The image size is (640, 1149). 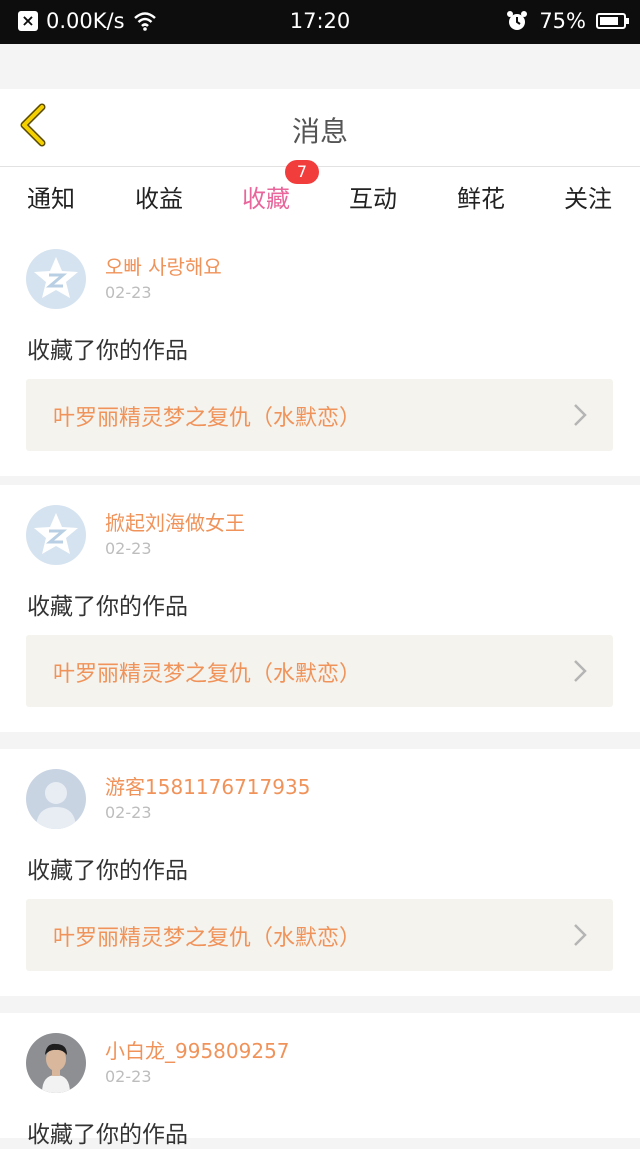 What do you see at coordinates (207, 785) in the screenshot?
I see `username: 游客1581176717935` at bounding box center [207, 785].